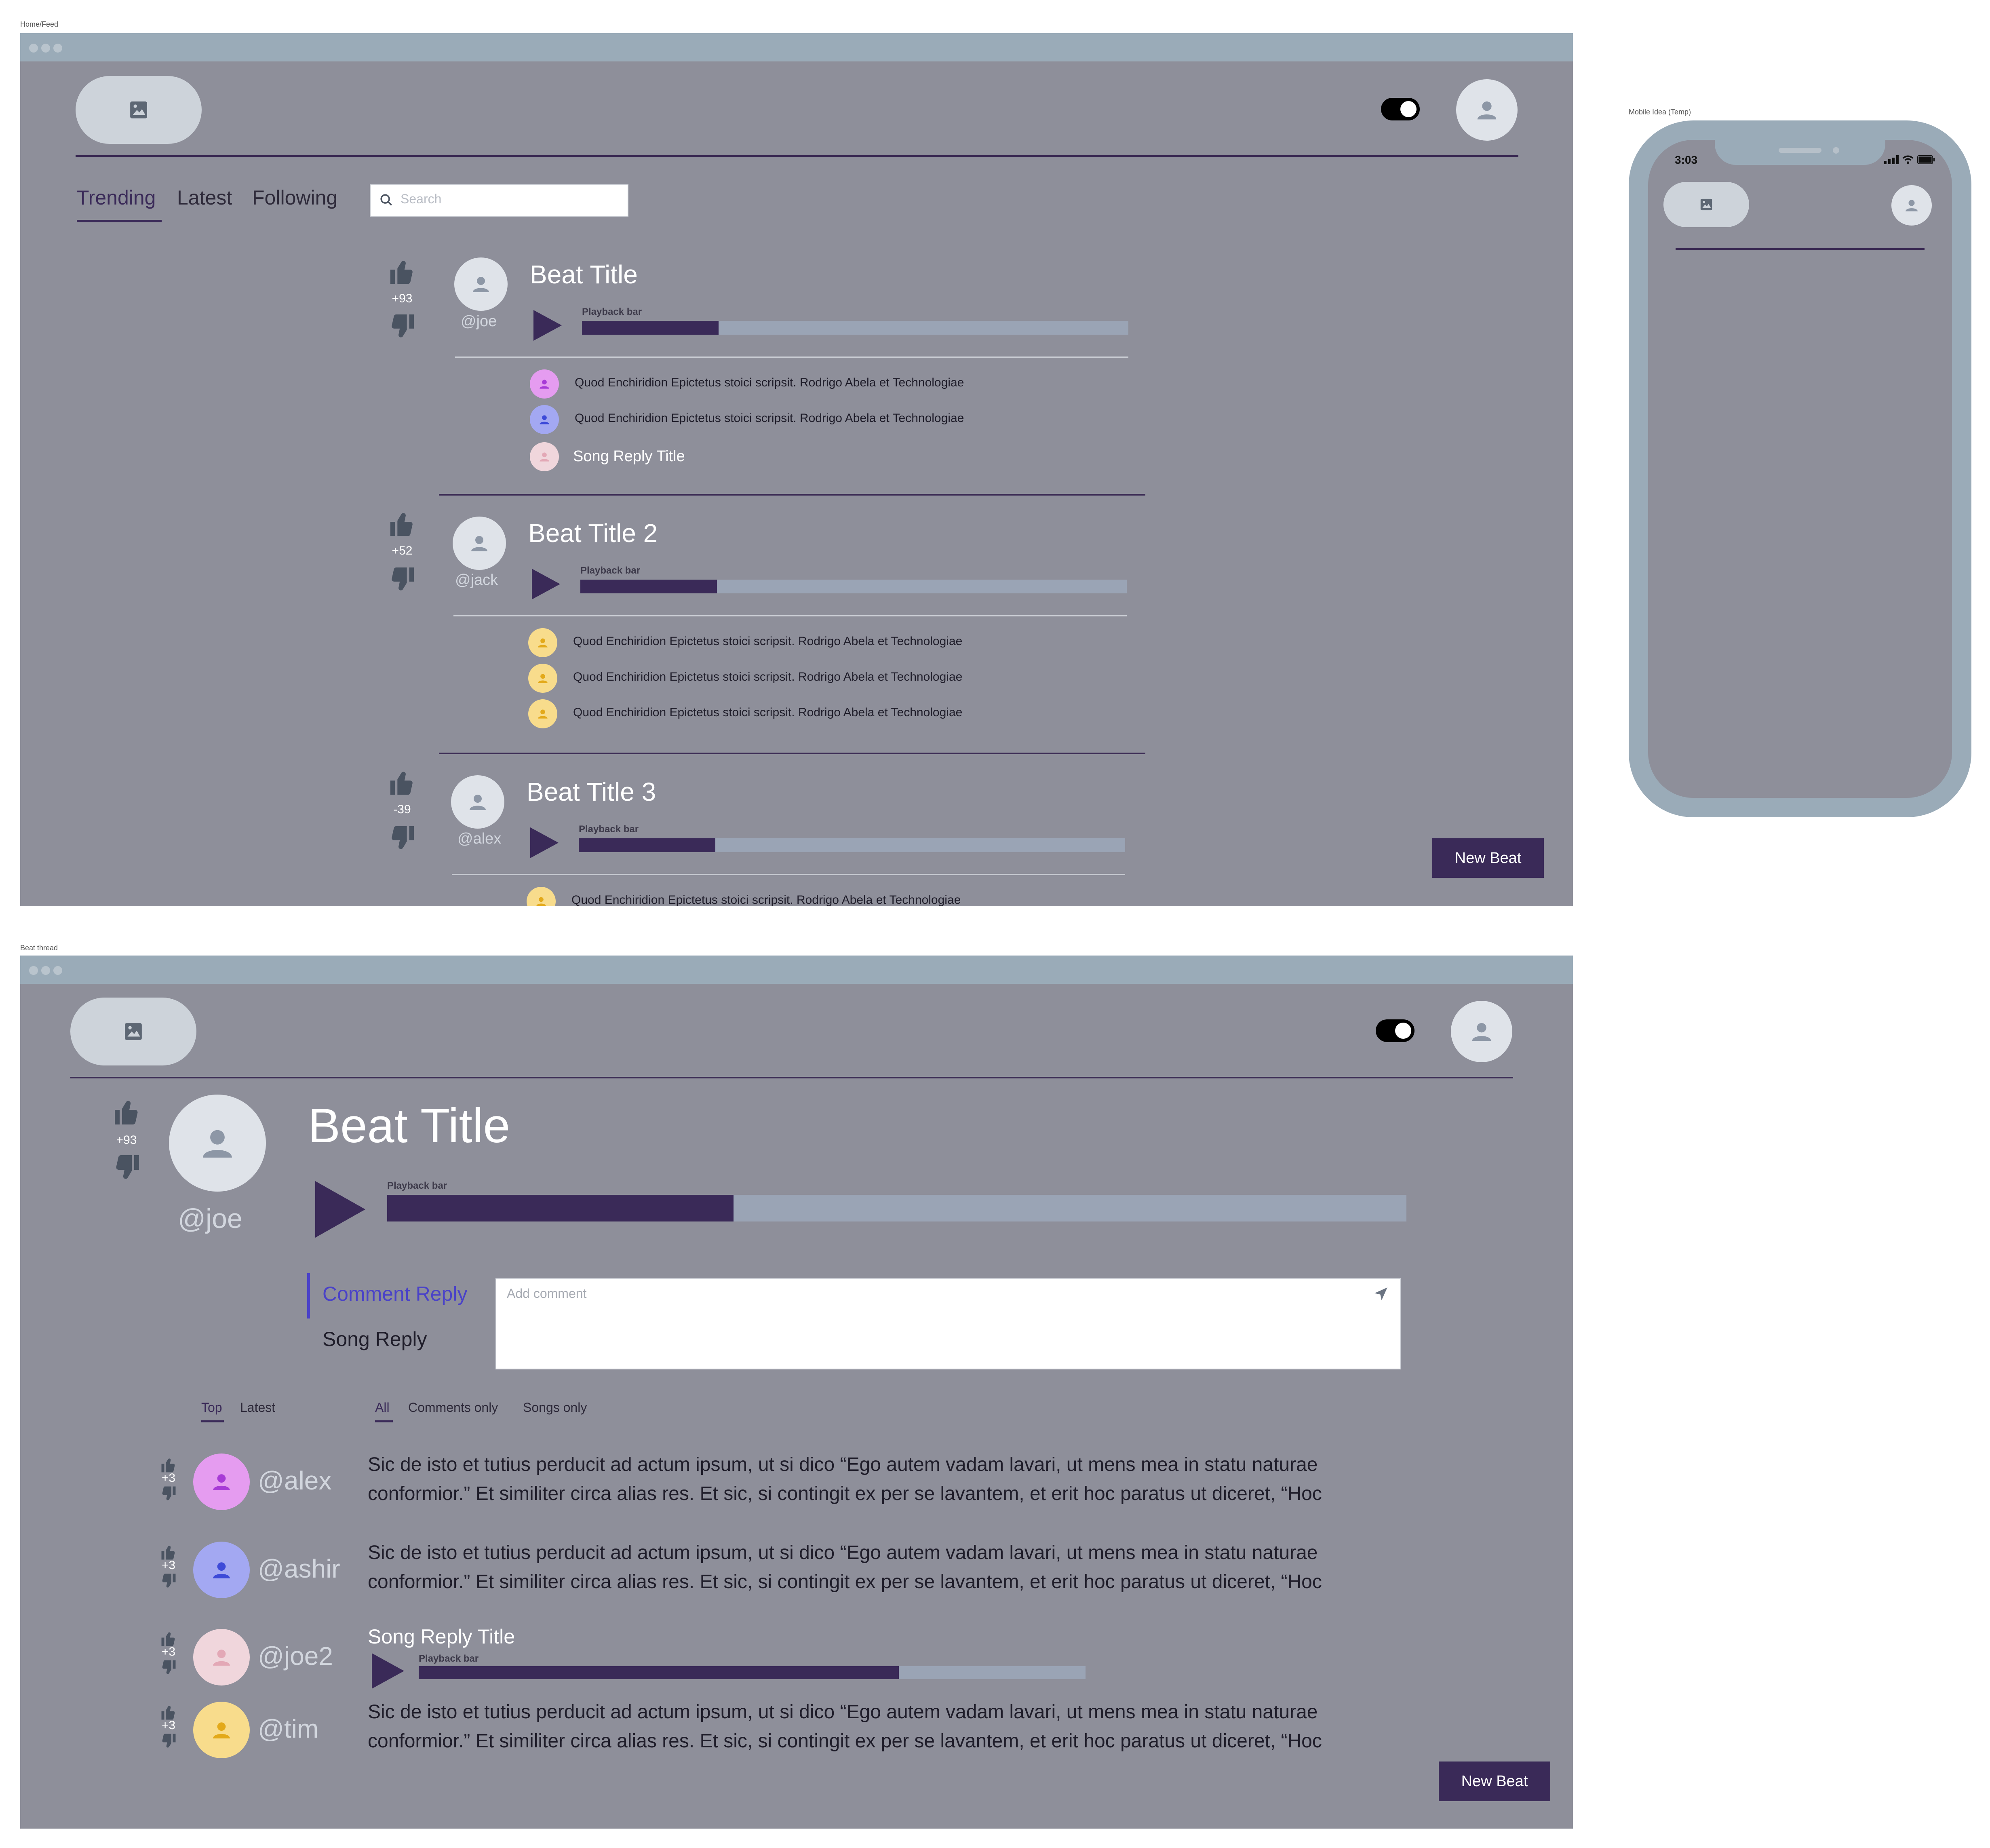 Image resolution: width=1990 pixels, height=1848 pixels. What do you see at coordinates (584, 274) in the screenshot?
I see `beat-title: Beat Title` at bounding box center [584, 274].